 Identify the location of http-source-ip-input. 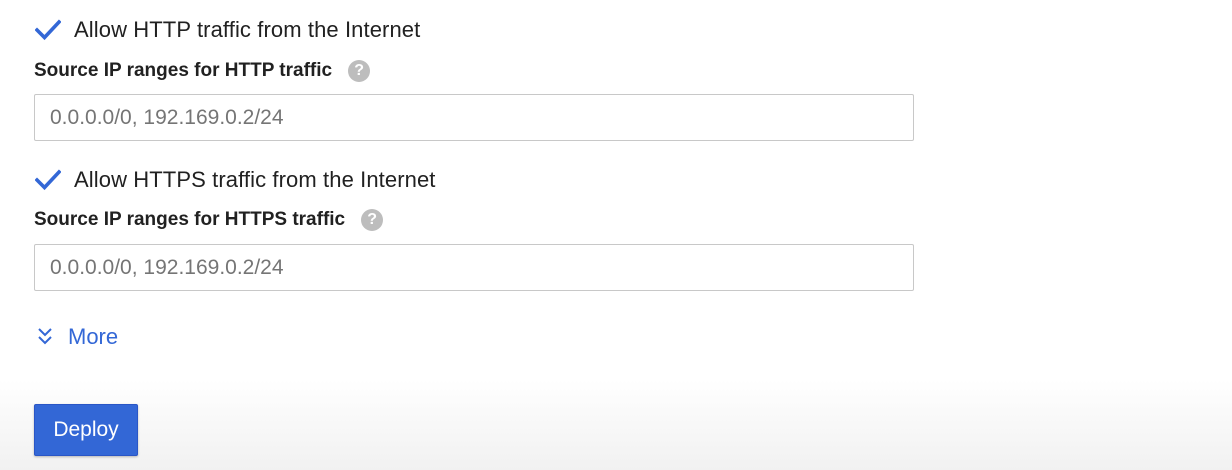
(474, 117).